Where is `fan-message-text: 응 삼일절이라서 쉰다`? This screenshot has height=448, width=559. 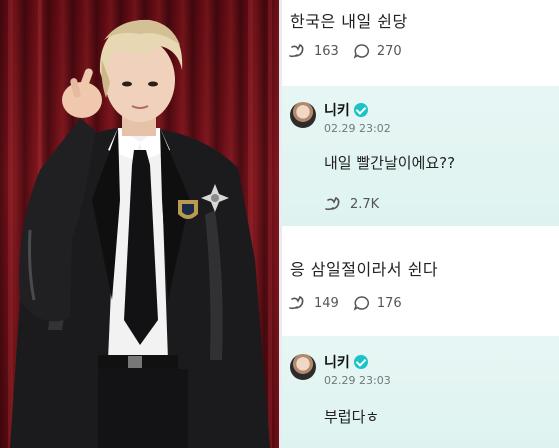 fan-message-text: 응 삼일절이라서 쉰다 is located at coordinates (364, 269).